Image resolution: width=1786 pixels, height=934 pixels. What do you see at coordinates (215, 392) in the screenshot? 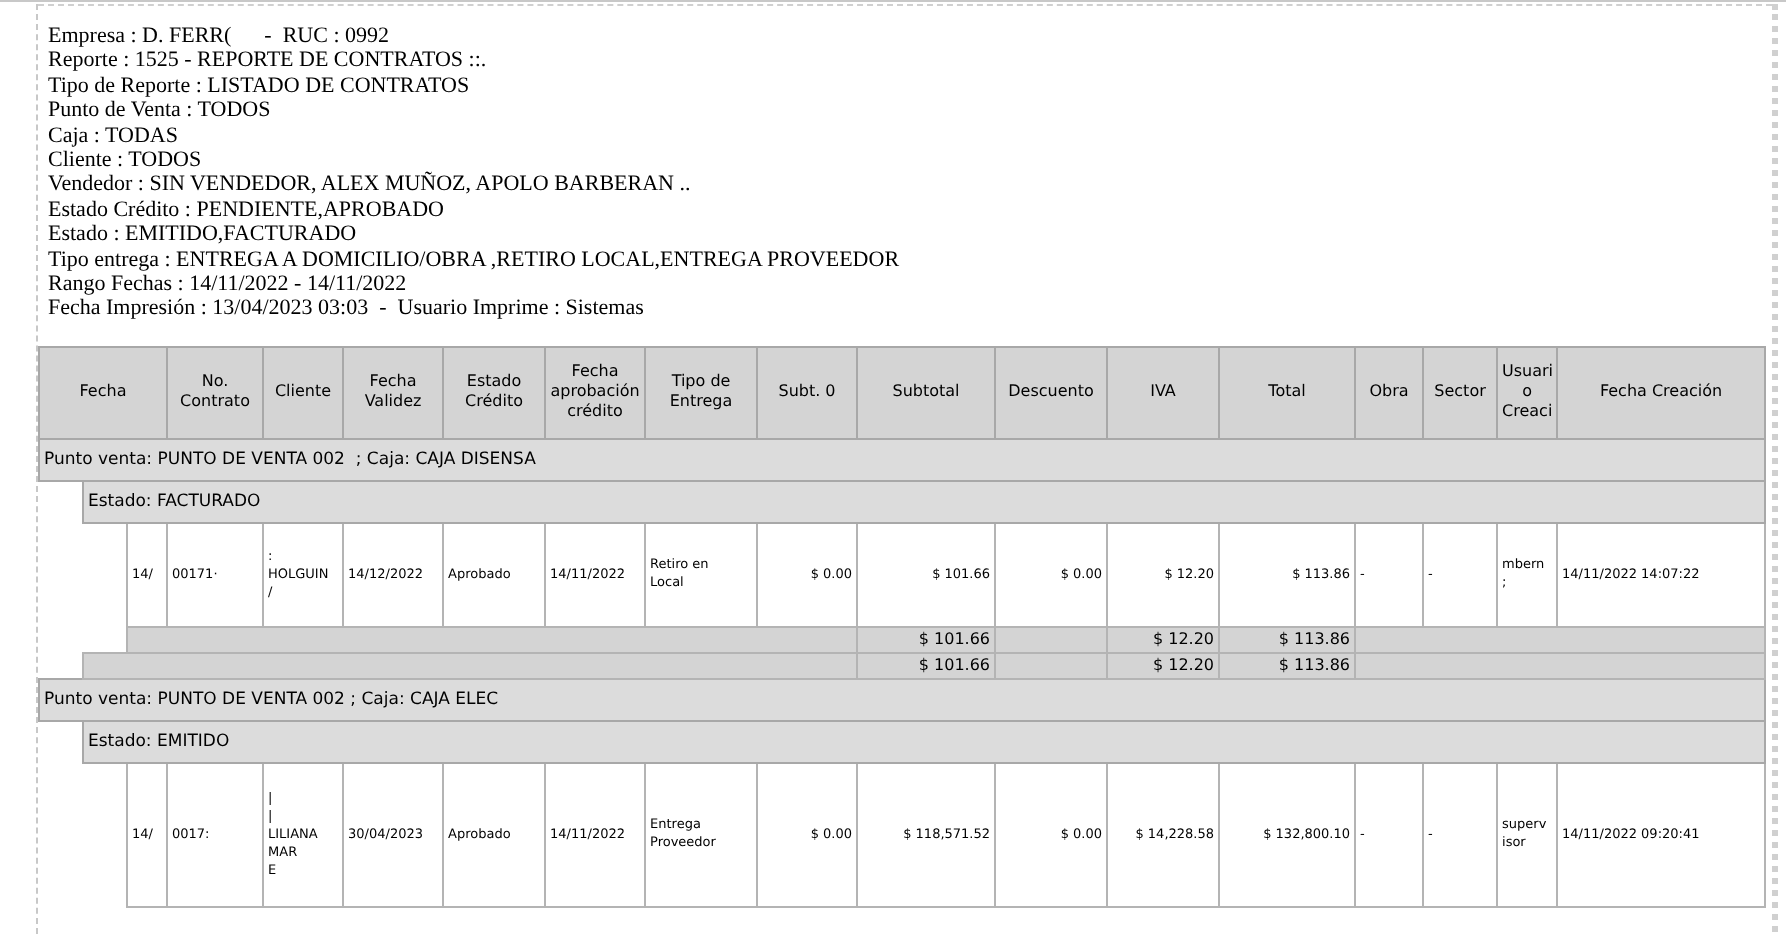
I see `column-header: No. Contrato` at bounding box center [215, 392].